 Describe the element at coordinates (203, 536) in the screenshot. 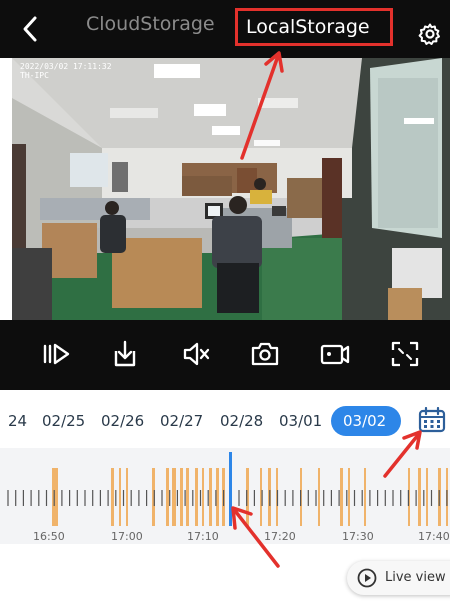

I see `timeline-label: 17:10` at that location.